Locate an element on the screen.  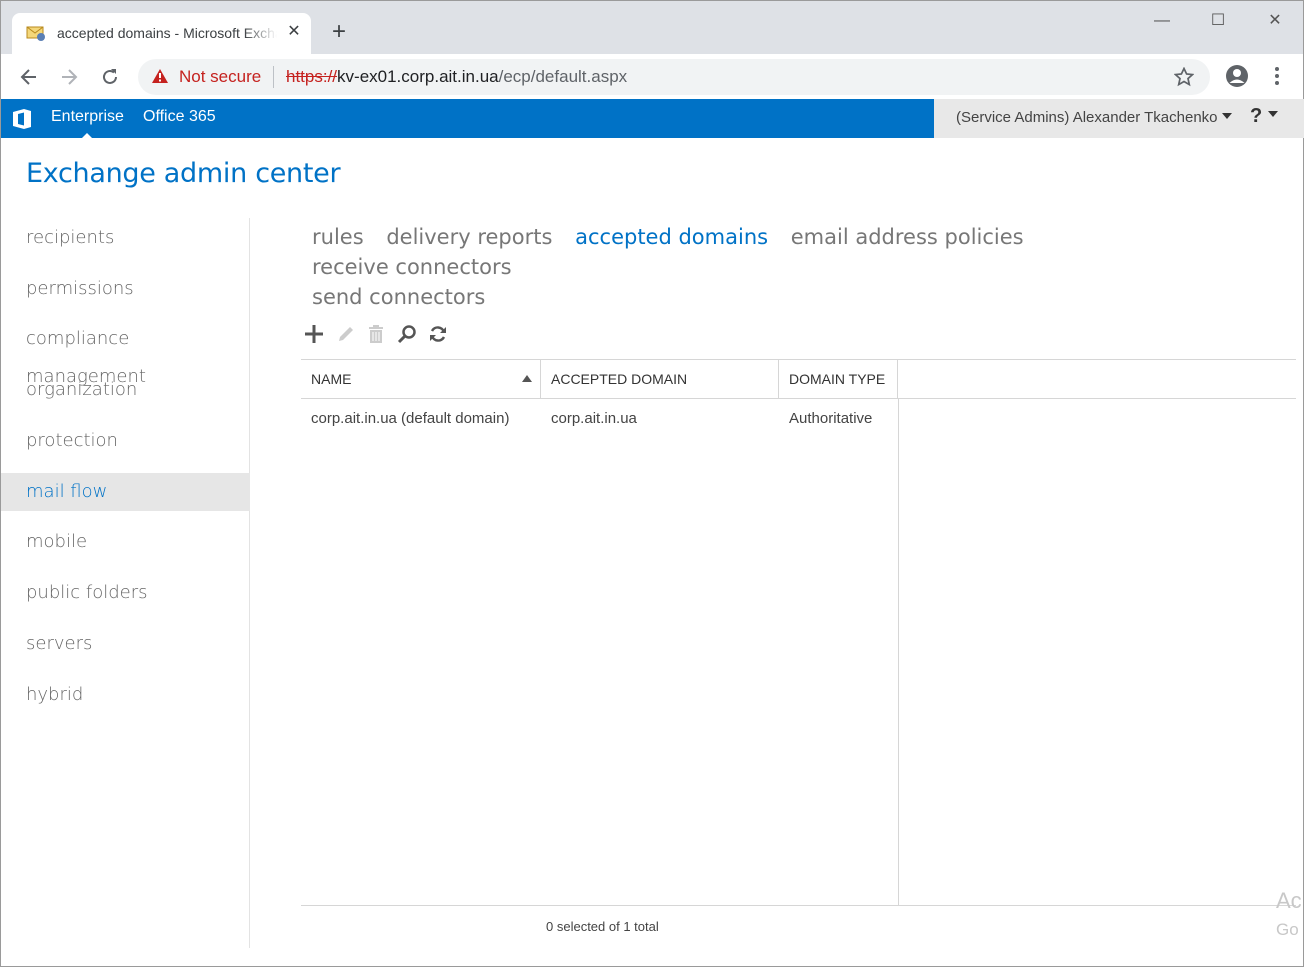
security-status: Not secure is located at coordinates (220, 77).